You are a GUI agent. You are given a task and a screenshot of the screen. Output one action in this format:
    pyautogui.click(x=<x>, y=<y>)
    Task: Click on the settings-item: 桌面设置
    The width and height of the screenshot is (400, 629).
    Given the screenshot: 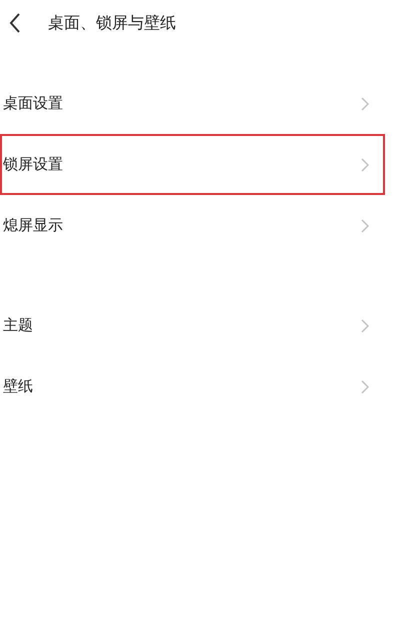 What is the action you would take?
    pyautogui.click(x=192, y=103)
    